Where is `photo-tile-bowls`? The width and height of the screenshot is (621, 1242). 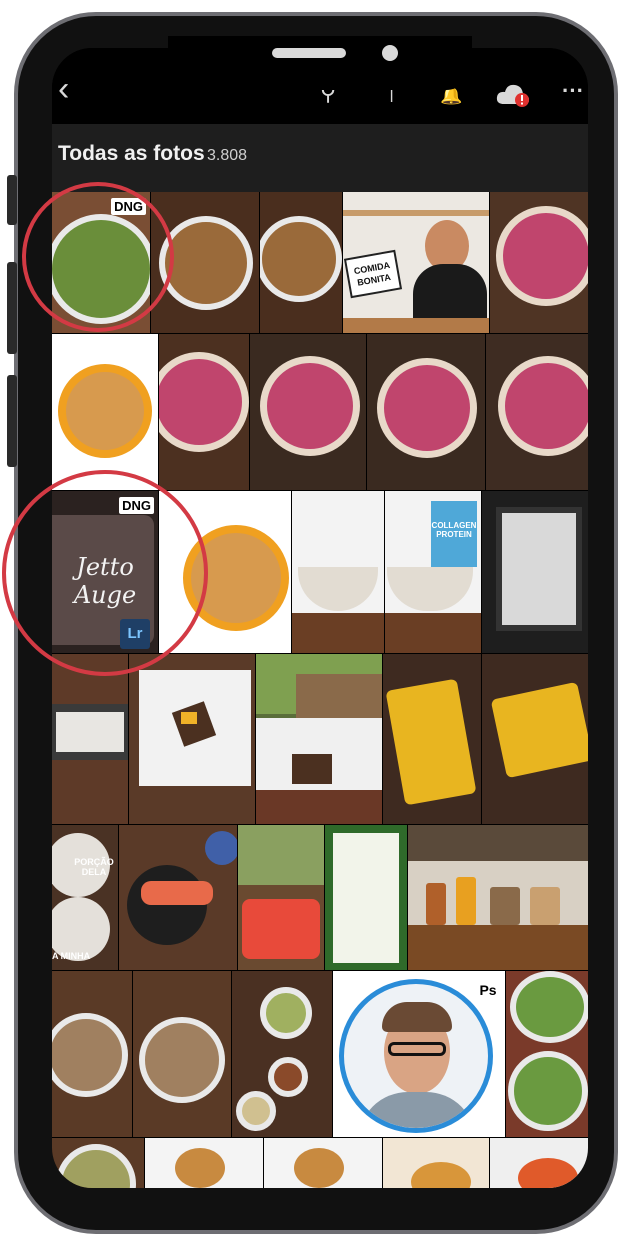 photo-tile-bowls is located at coordinates (282, 1054).